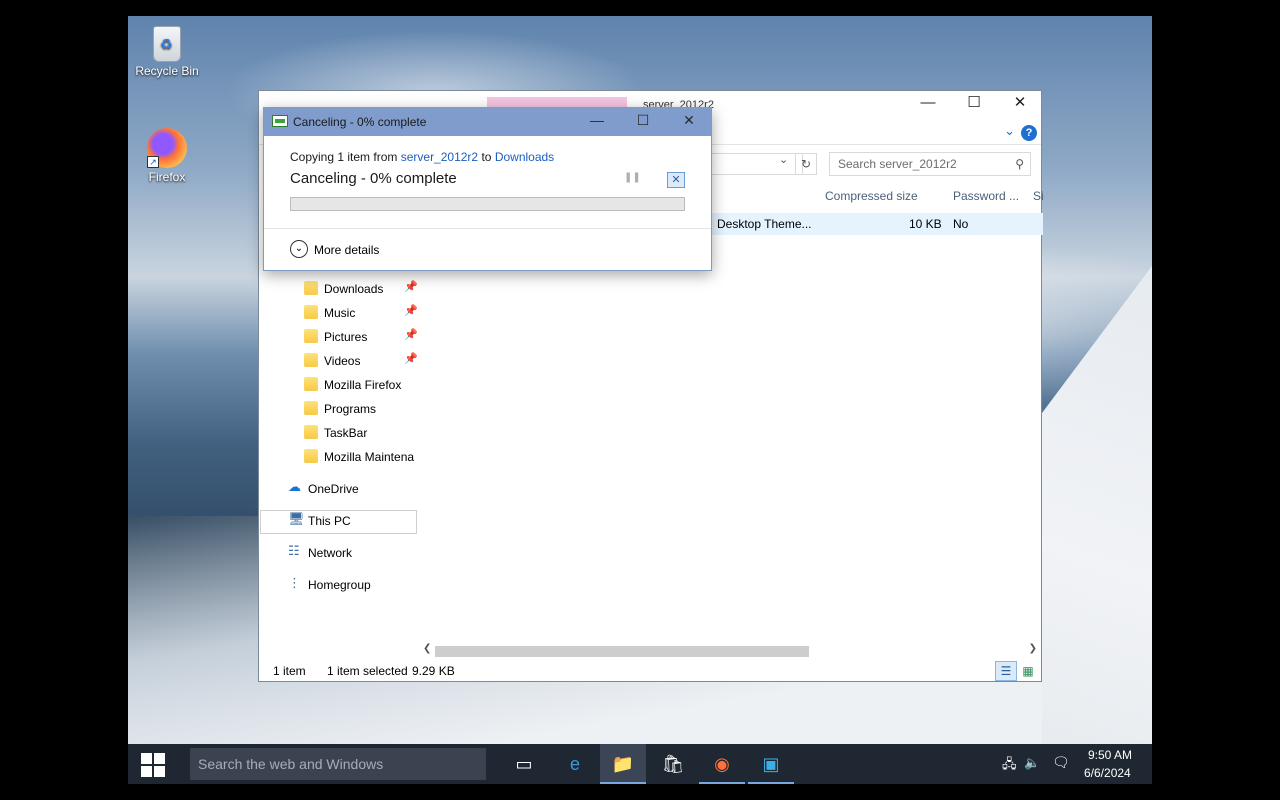  Describe the element at coordinates (623, 764) in the screenshot. I see `file-explorer-icon: 📁` at that location.